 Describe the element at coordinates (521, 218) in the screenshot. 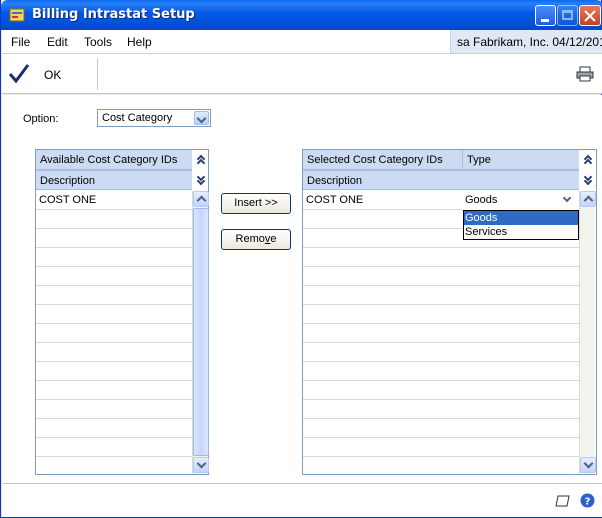

I see `type-option-goods: Goods` at that location.